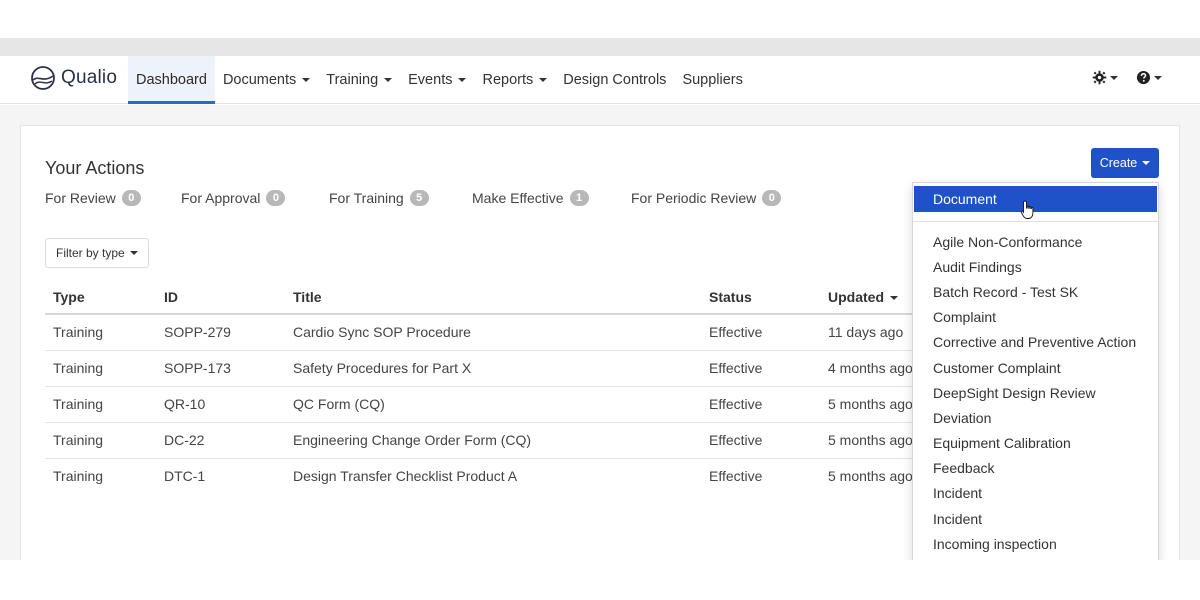 The height and width of the screenshot is (600, 1200). I want to click on bottom-margin, so click(600, 580).